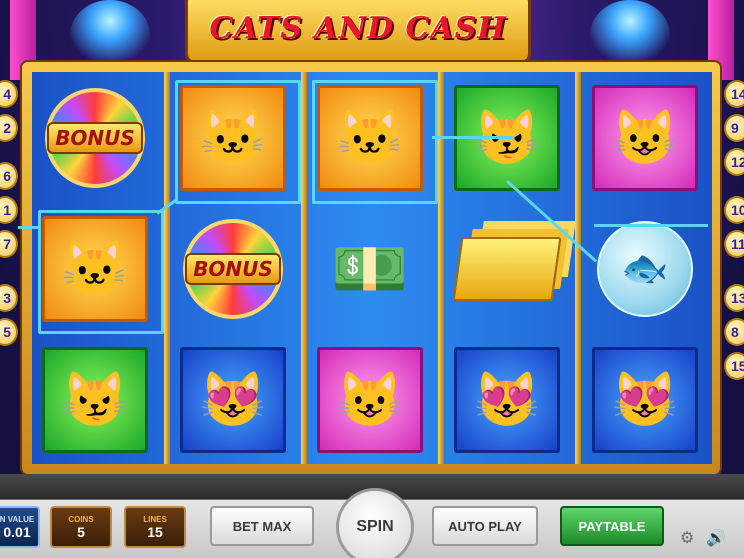 Image resolution: width=744 pixels, height=558 pixels. What do you see at coordinates (17, 519) in the screenshot?
I see `coin-value-label: N VALUE` at bounding box center [17, 519].